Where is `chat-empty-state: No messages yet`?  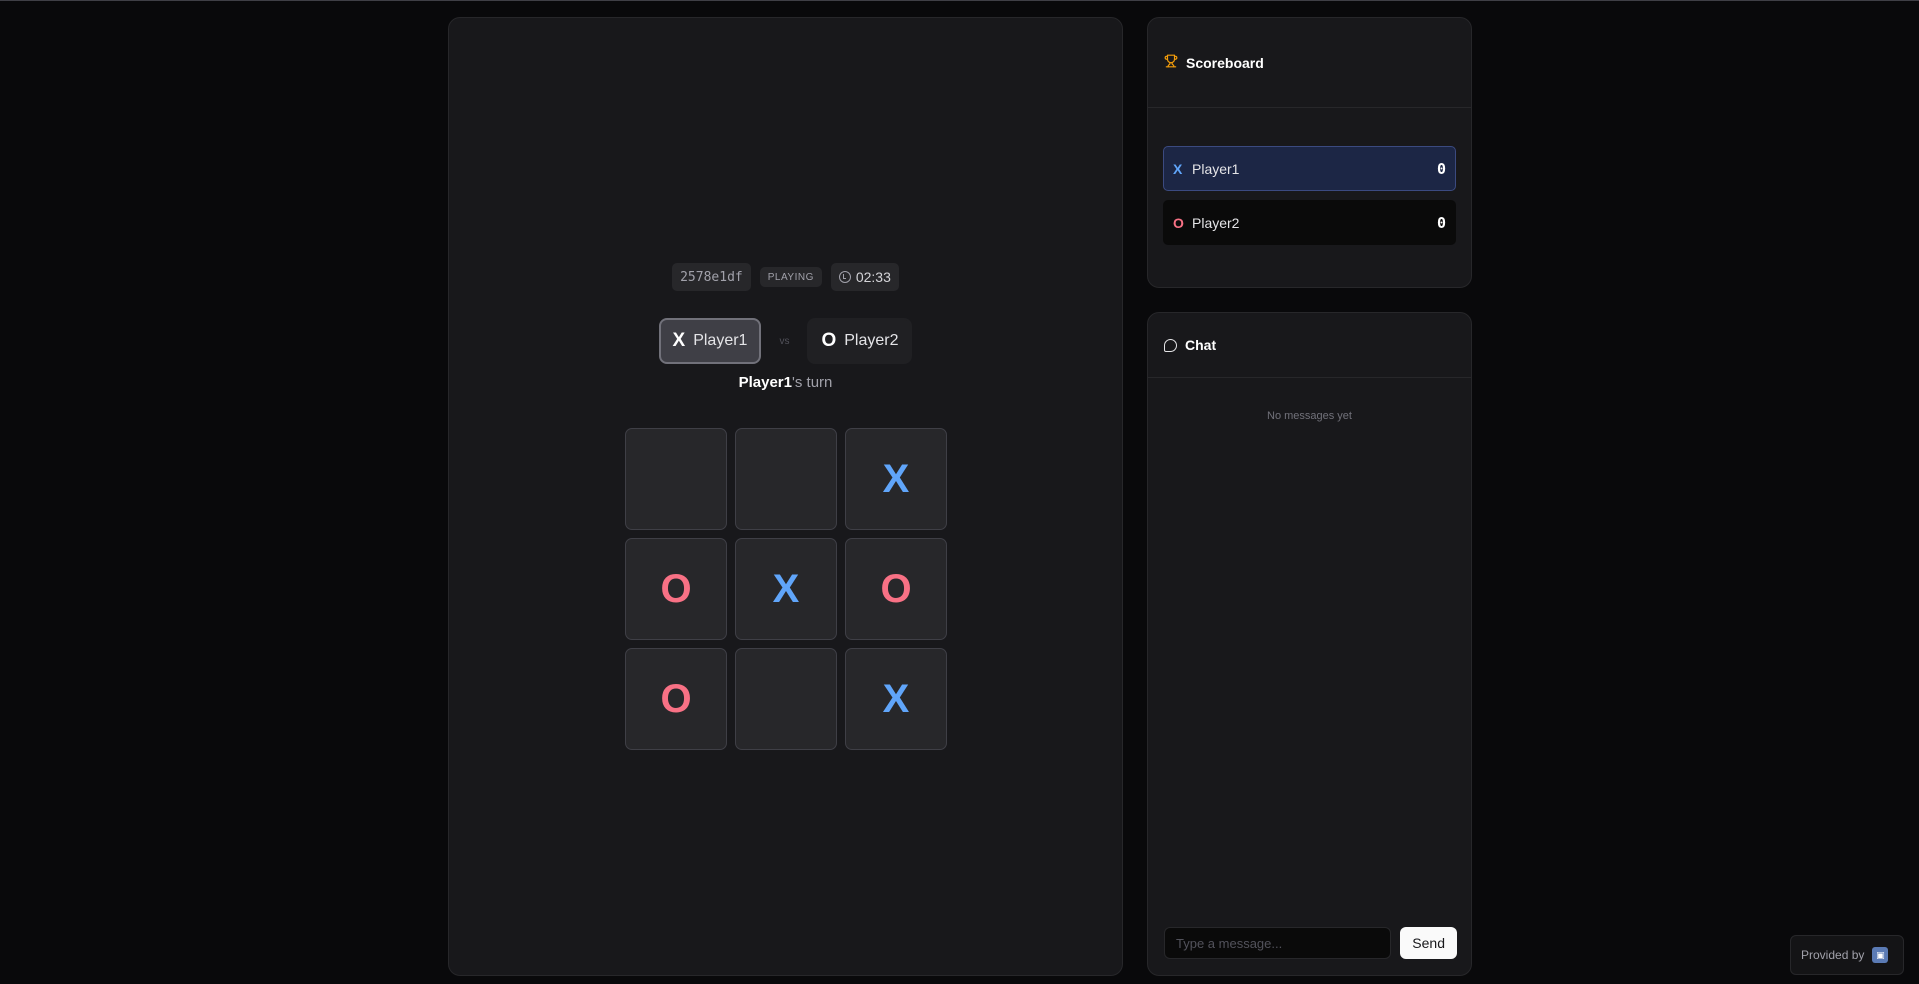
chat-empty-state: No messages yet is located at coordinates (1309, 416).